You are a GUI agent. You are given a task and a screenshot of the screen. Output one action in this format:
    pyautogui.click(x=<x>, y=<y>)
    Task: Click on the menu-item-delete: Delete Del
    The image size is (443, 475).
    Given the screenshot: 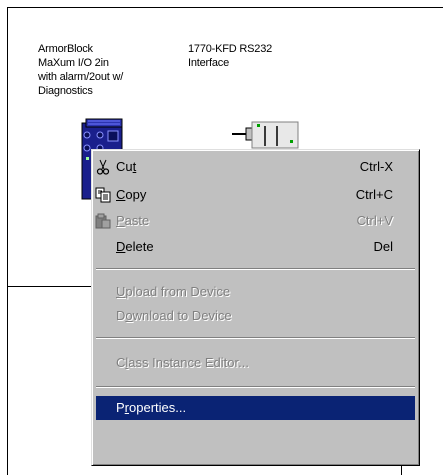 What is the action you would take?
    pyautogui.click(x=255, y=247)
    